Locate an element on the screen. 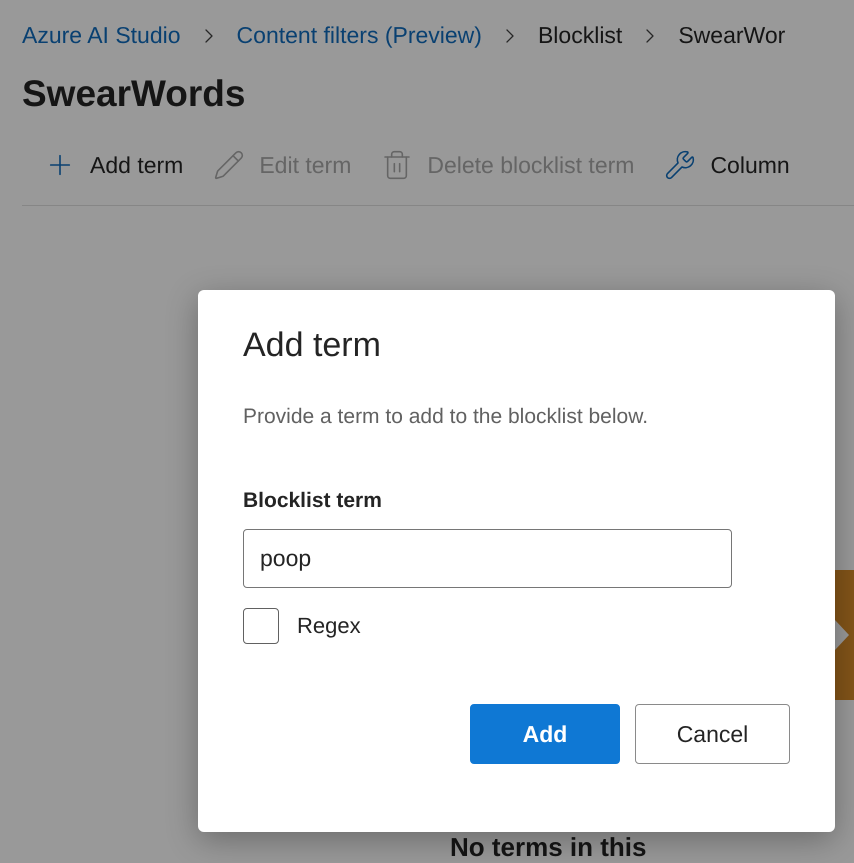 This screenshot has height=863, width=854. input-field: poop is located at coordinates (487, 558).